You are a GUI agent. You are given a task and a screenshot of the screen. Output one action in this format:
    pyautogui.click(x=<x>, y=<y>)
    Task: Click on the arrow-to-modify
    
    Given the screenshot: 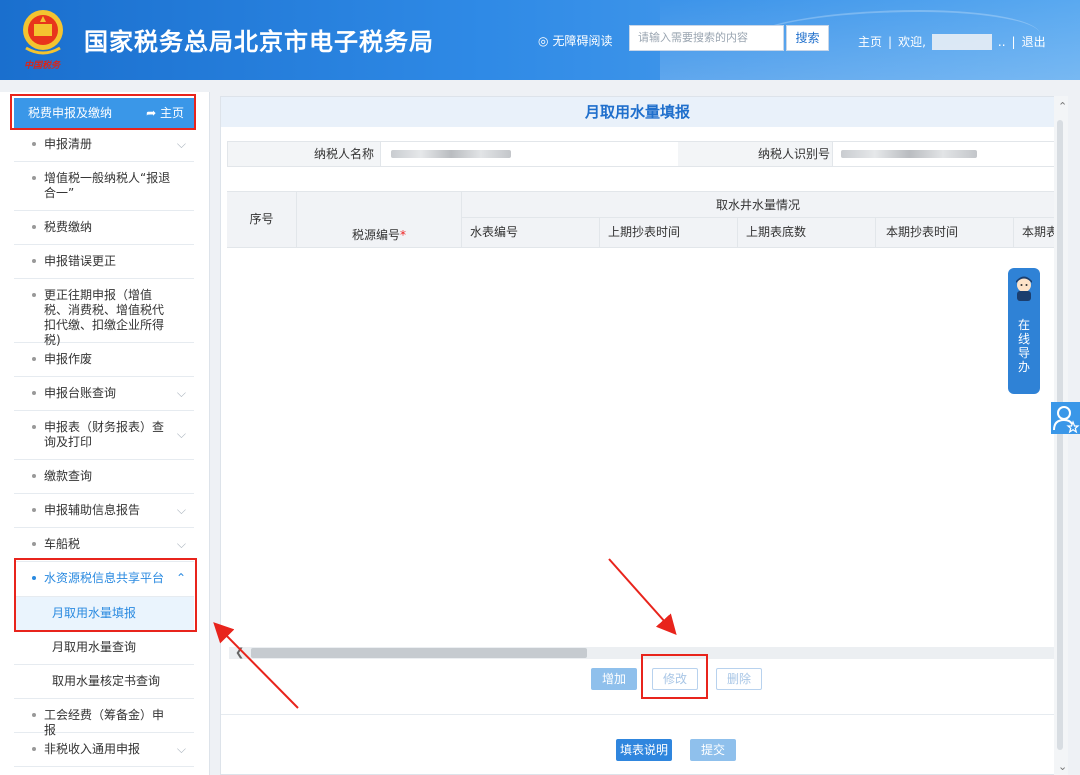 What is the action you would take?
    pyautogui.click(x=642, y=596)
    